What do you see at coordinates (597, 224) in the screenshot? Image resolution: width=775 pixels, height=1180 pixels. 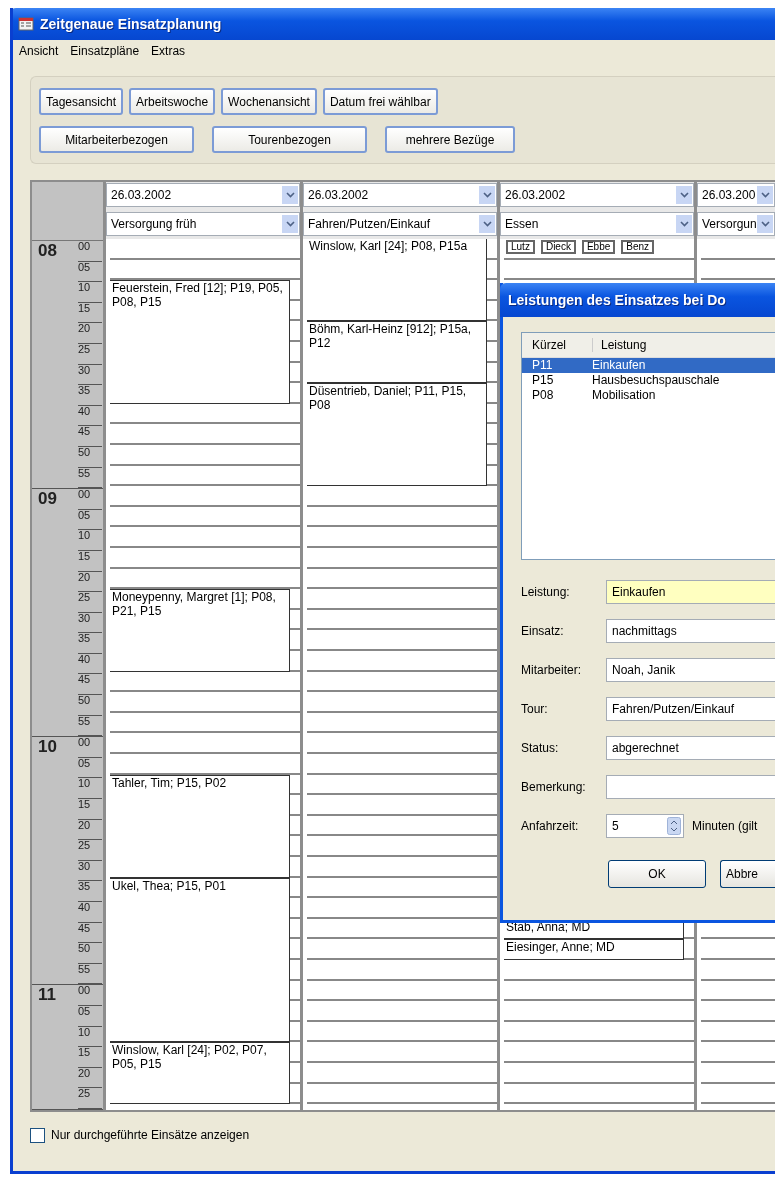 I see `tour-dropdown: Essen` at bounding box center [597, 224].